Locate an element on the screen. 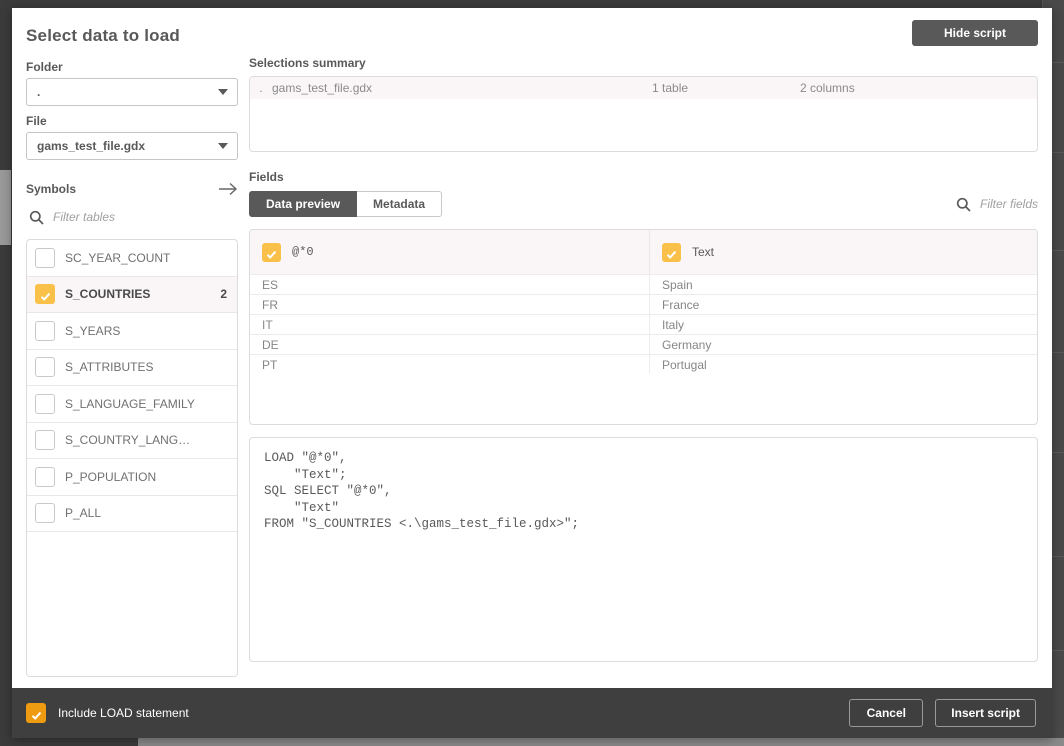 This screenshot has height=746, width=1064. symbol-row: P_POPULATION is located at coordinates (132, 477).